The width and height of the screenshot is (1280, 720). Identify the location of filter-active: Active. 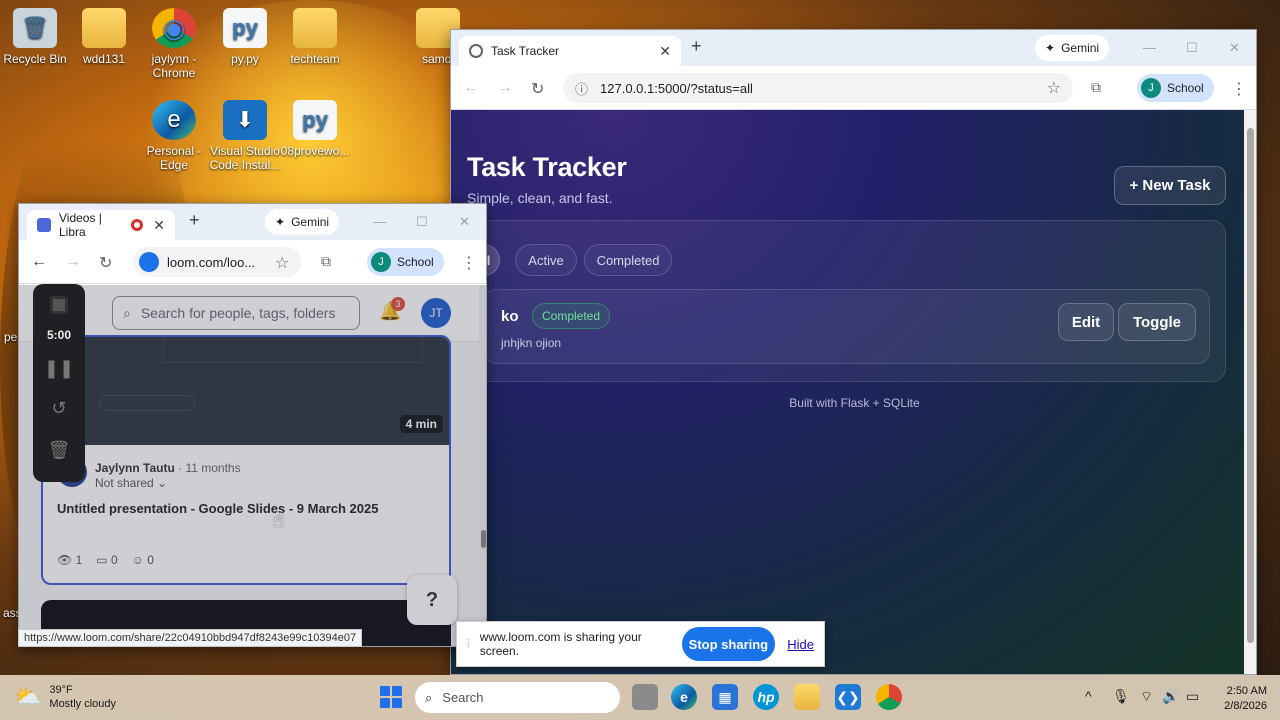
(546, 260).